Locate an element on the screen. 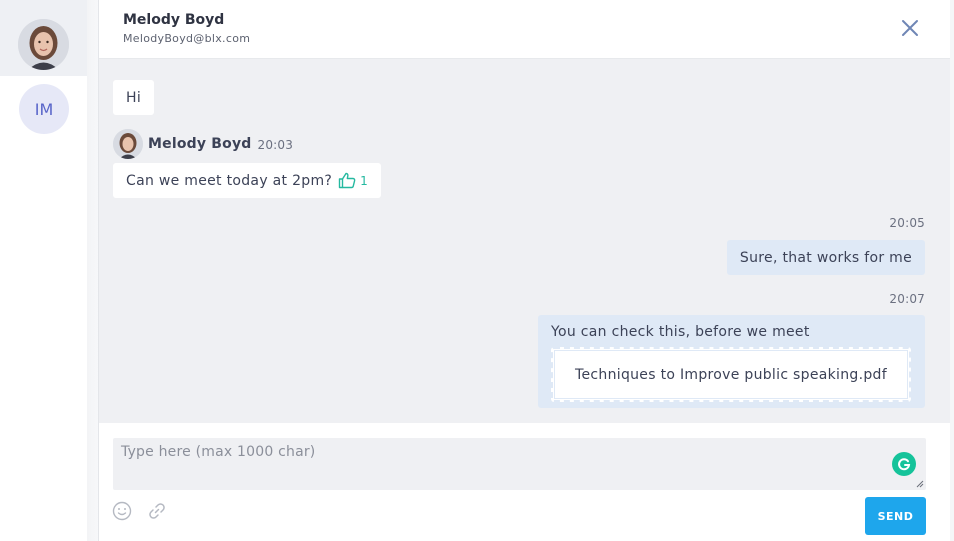 The image size is (954, 541). contact-melody-boyd is located at coordinates (43, 38).